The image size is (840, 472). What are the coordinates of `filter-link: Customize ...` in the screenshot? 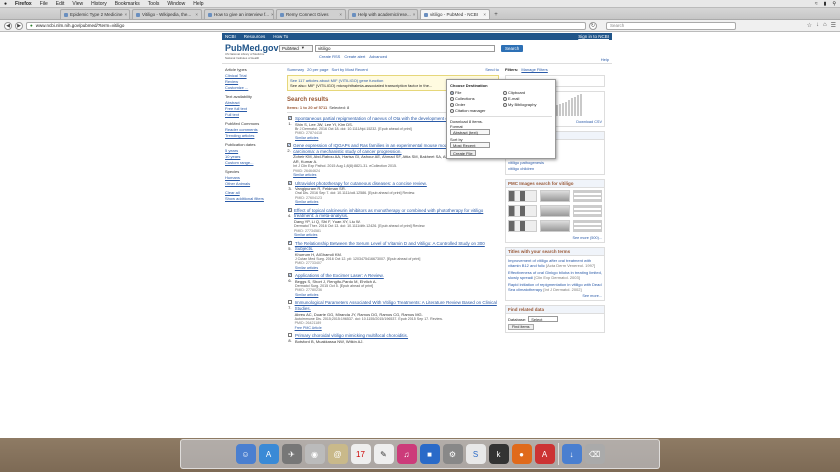 It's located at (253, 88).